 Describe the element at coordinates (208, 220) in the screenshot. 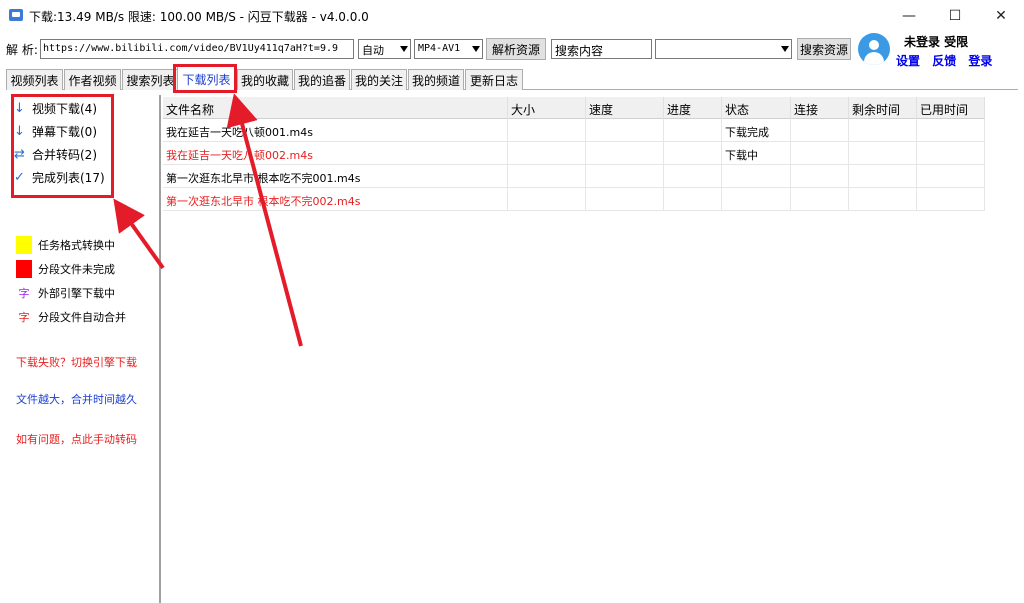

I see `annotation-arrows` at that location.